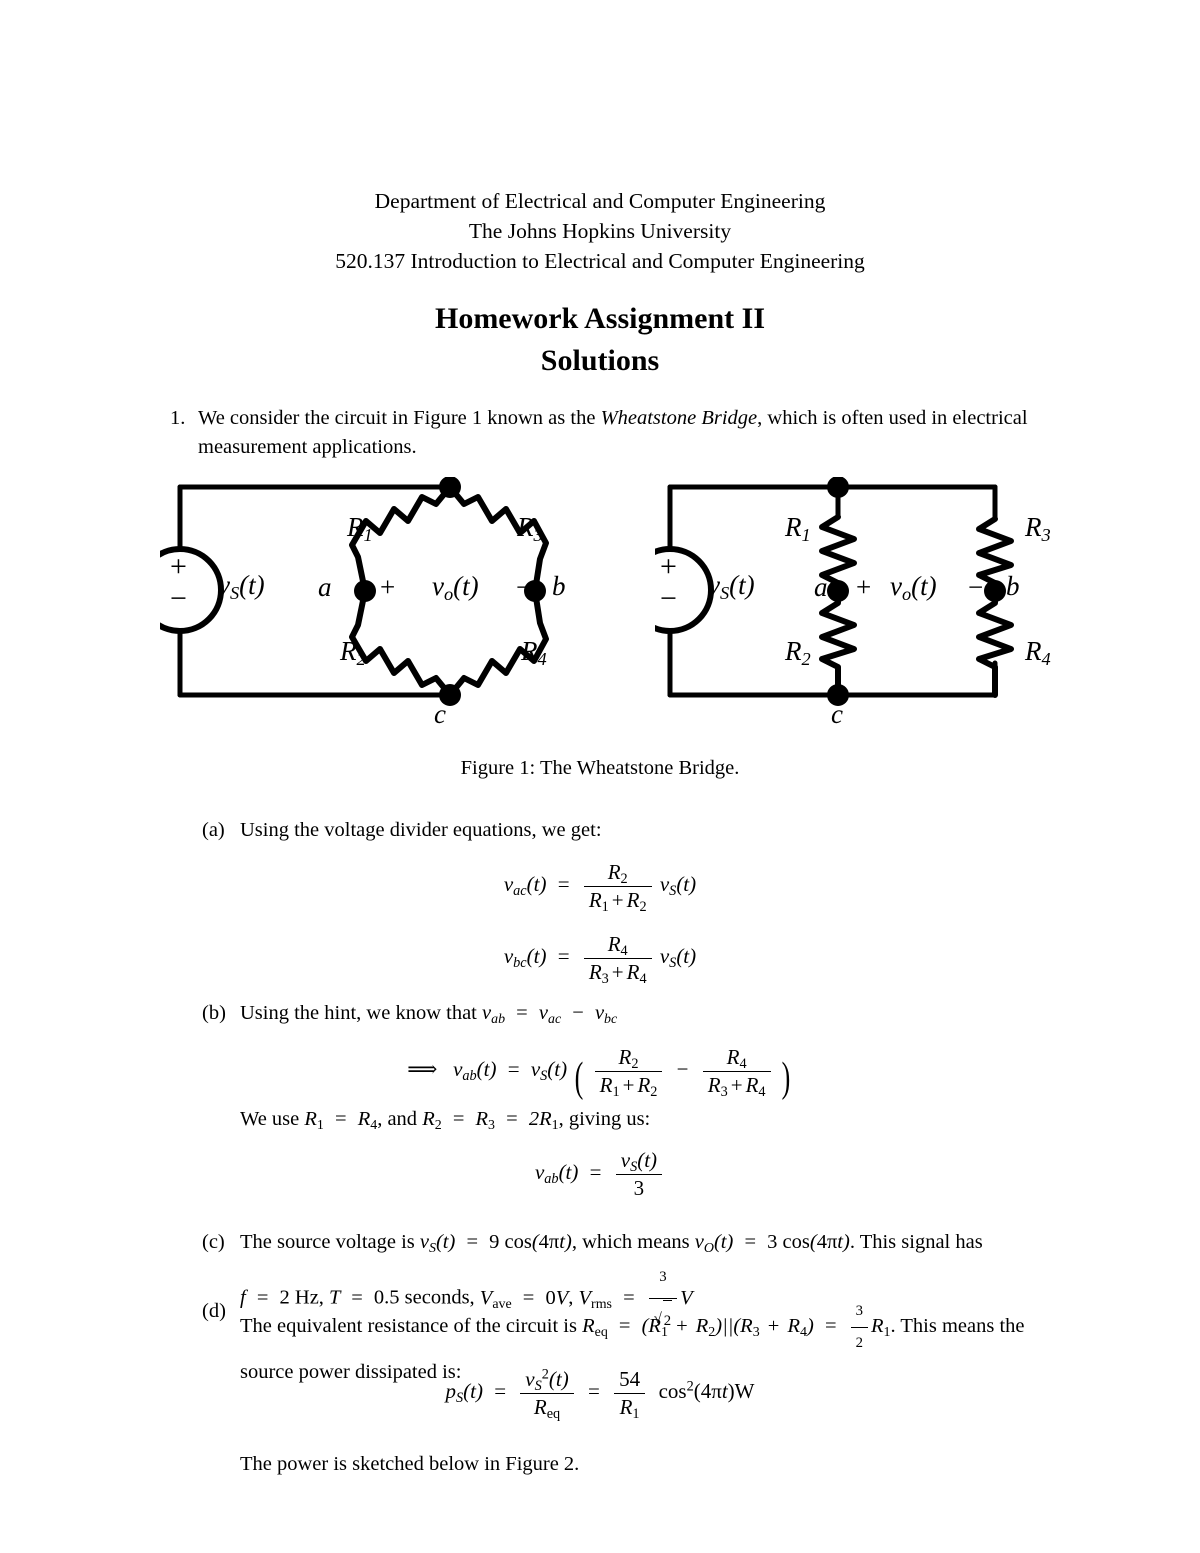 This screenshot has height=1553, width=1200. What do you see at coordinates (600, 768) in the screenshot?
I see `figure-1-caption: Figure 1: The Wheatstone Bridge.` at bounding box center [600, 768].